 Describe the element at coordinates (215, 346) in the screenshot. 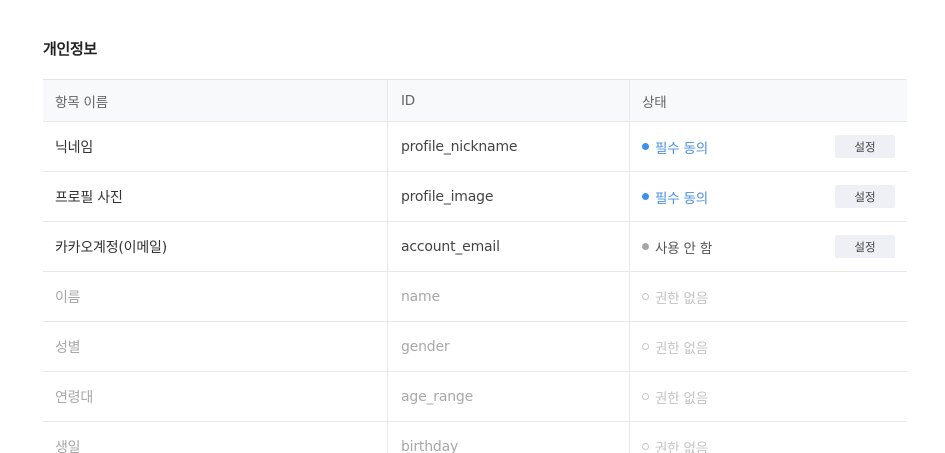

I see `item-name: 성별` at that location.